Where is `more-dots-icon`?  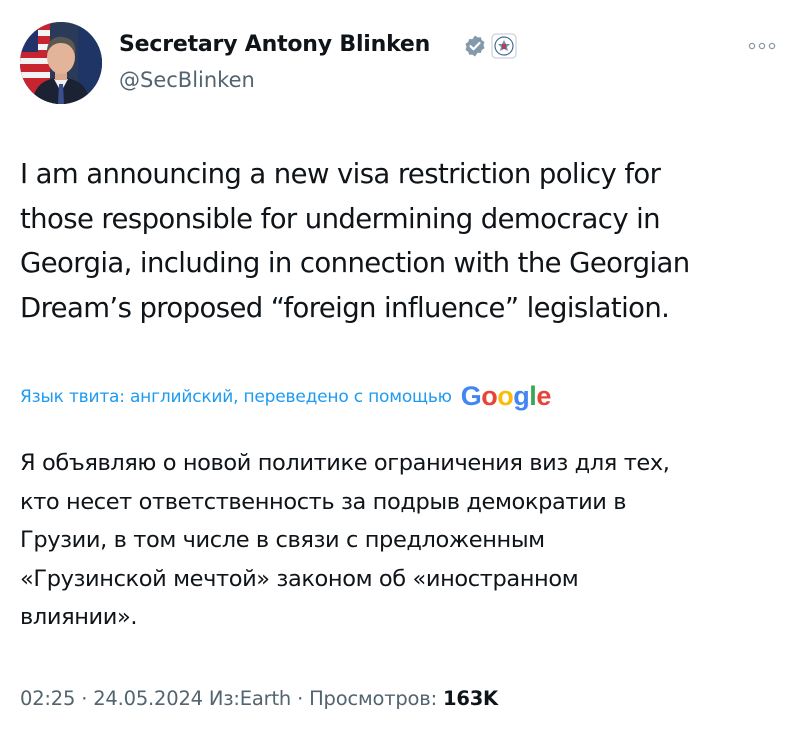
more-dots-icon is located at coordinates (762, 46).